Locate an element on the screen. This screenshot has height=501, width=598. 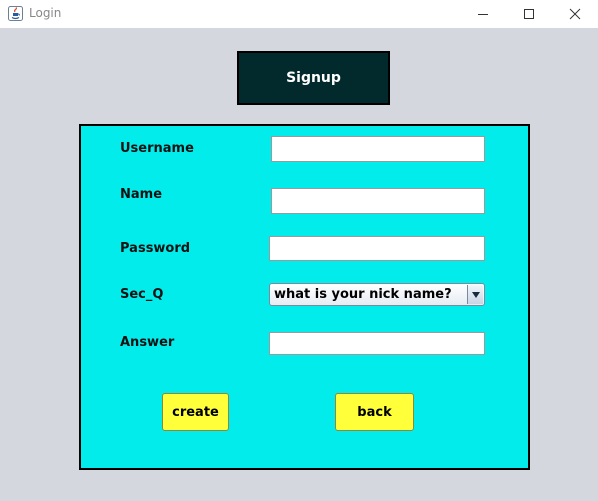
close-icon is located at coordinates (575, 14).